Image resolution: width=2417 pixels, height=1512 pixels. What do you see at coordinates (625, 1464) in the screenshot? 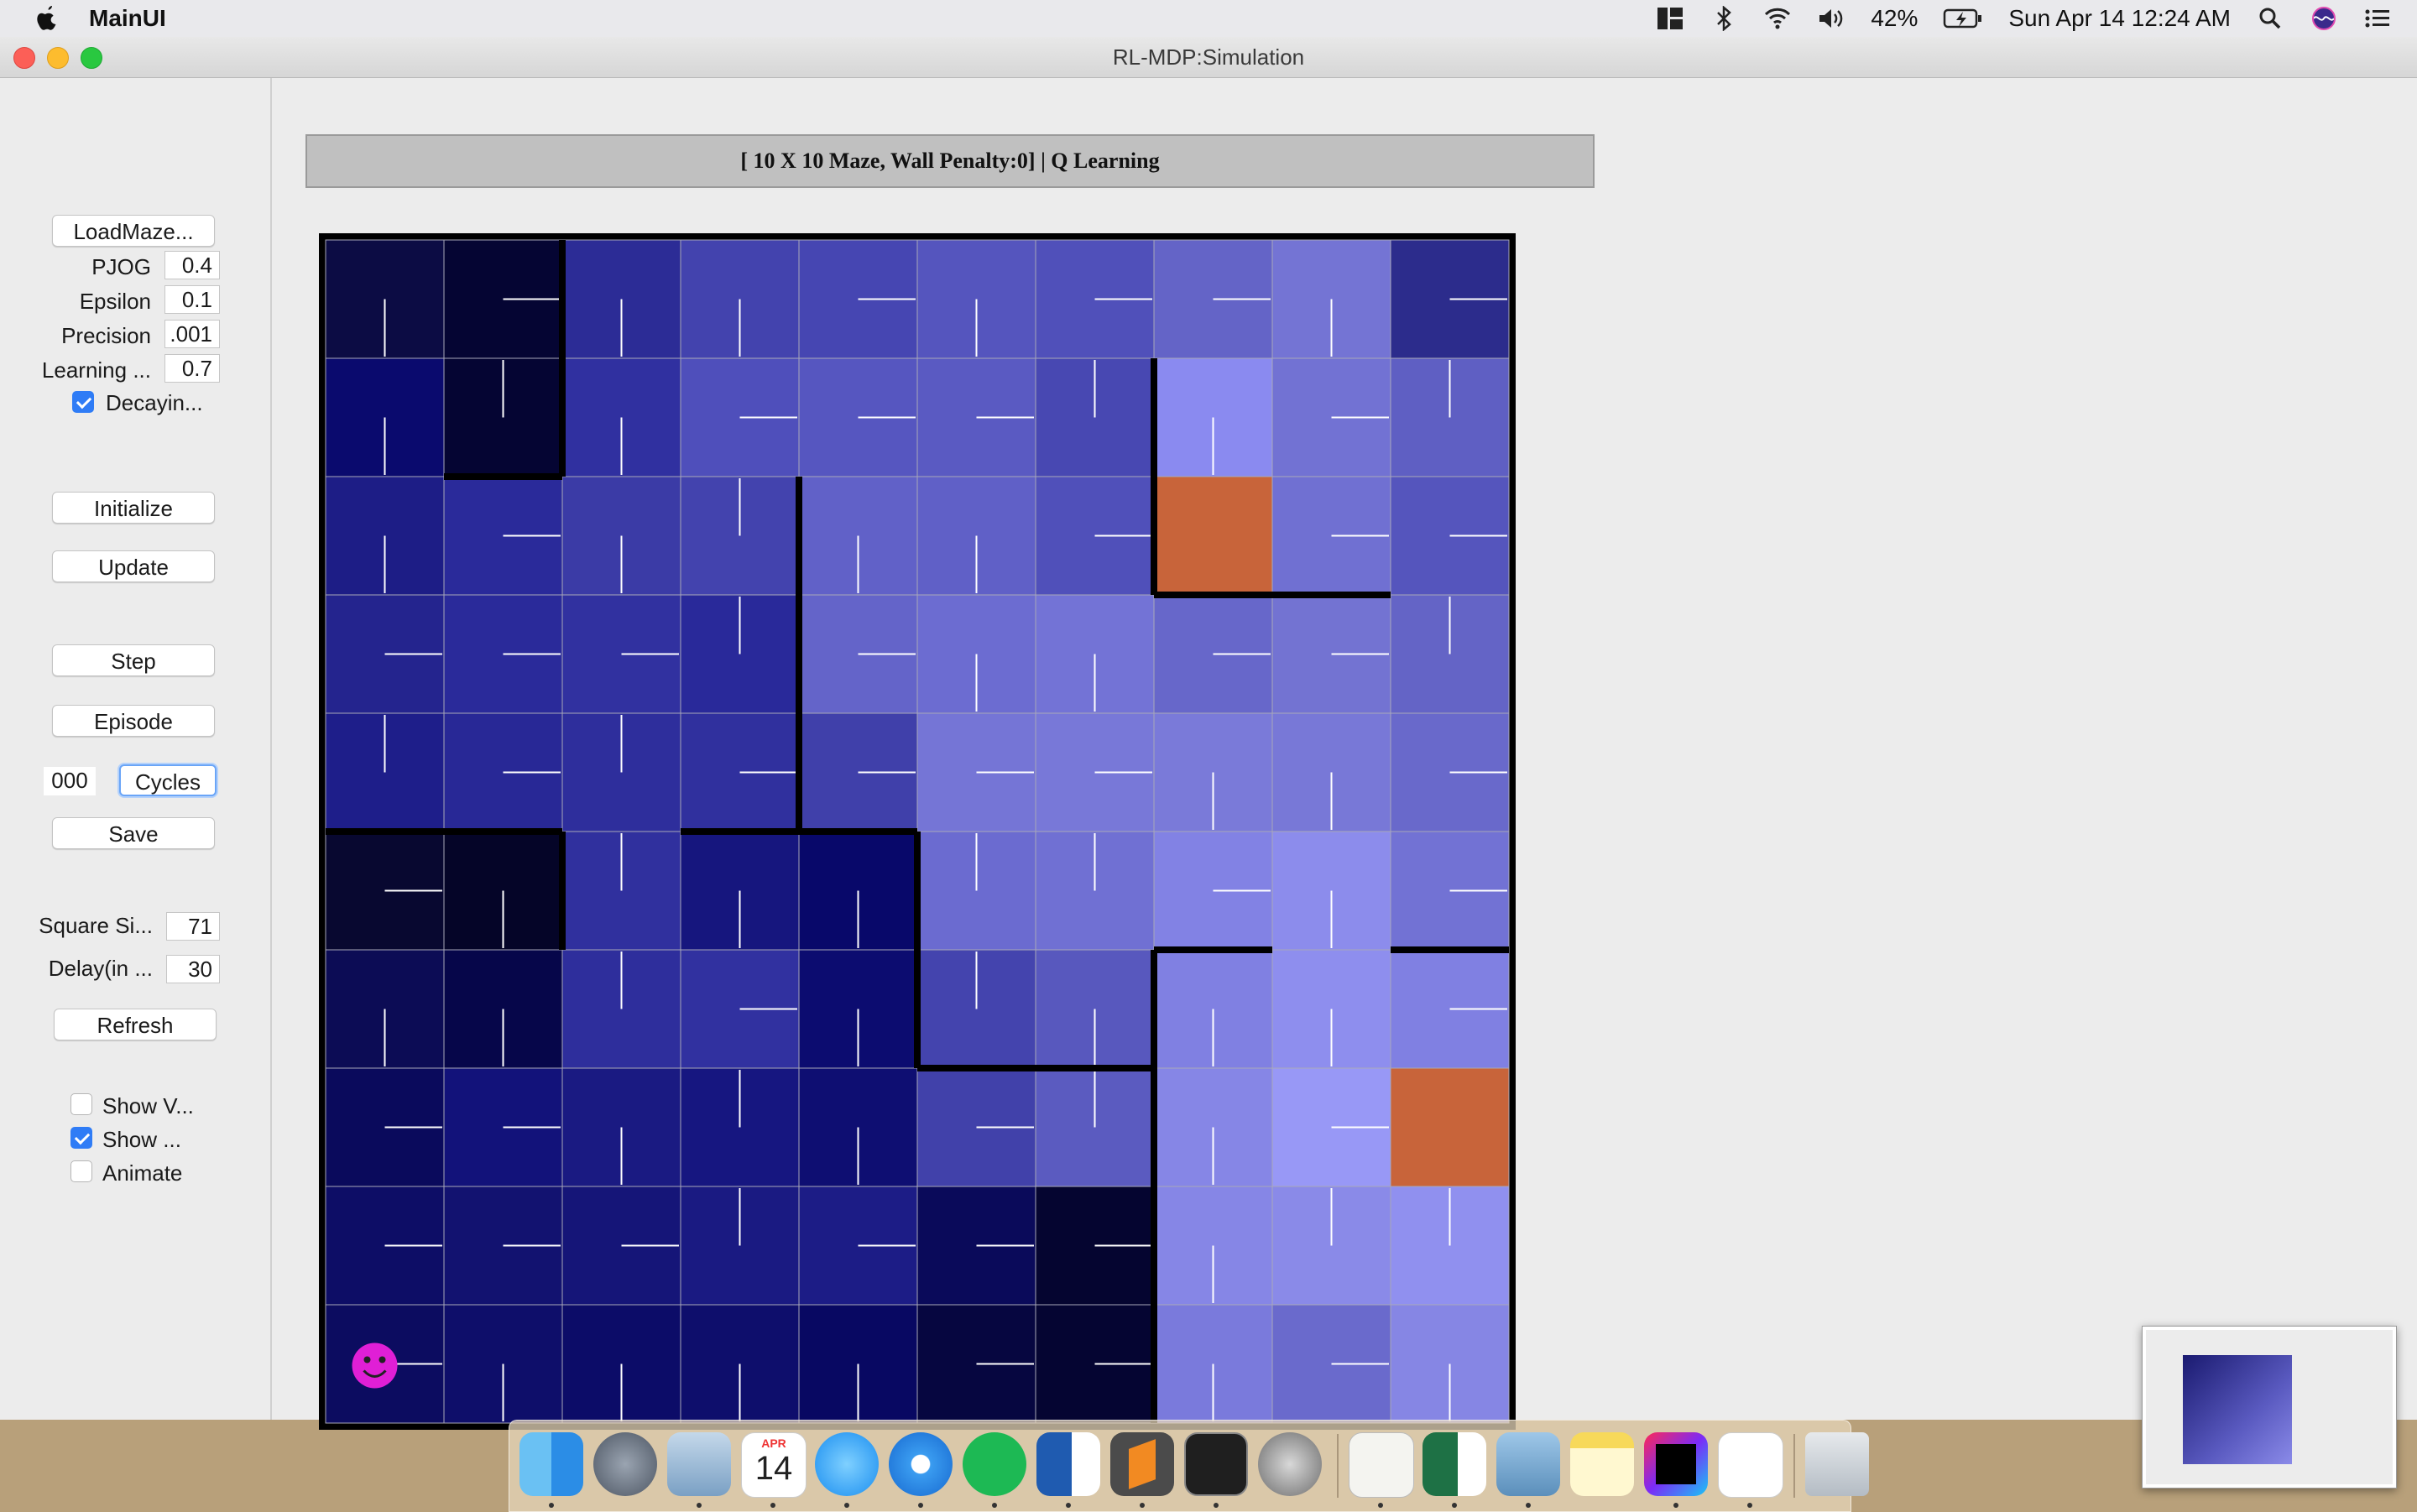
I see `launchpad-icon` at bounding box center [625, 1464].